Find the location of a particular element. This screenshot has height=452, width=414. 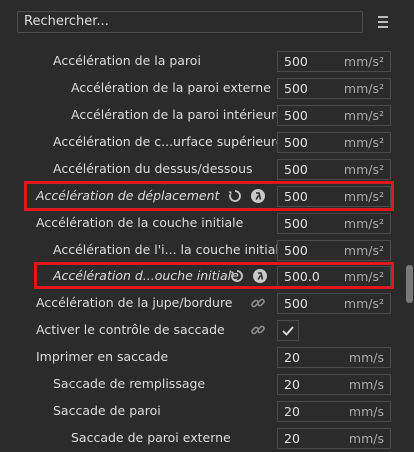

hamburger-menu-icon is located at coordinates (383, 22).